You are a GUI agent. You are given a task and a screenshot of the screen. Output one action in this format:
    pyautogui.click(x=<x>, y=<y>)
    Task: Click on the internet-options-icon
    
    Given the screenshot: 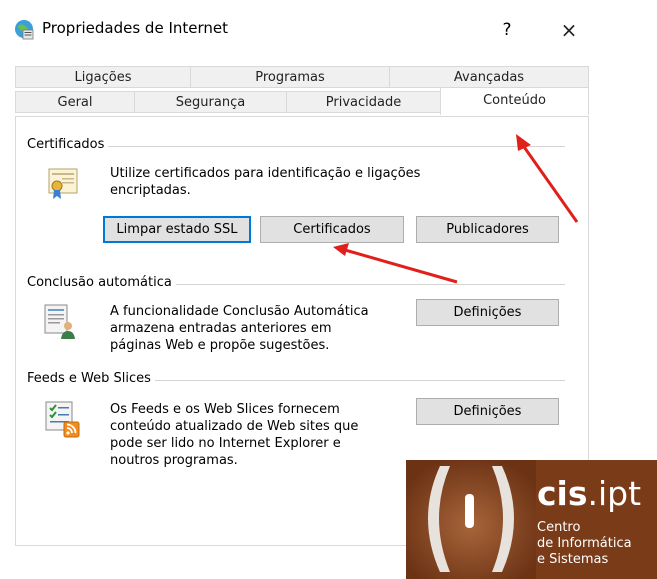 What is the action you would take?
    pyautogui.click(x=24, y=30)
    